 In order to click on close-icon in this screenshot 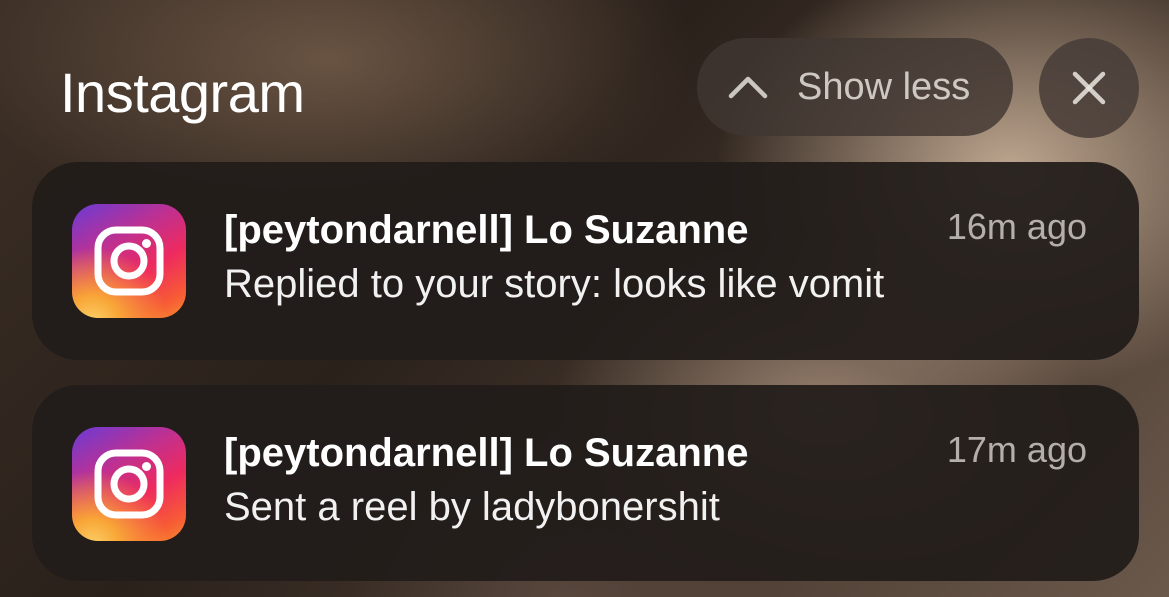, I will do `click(1089, 88)`.